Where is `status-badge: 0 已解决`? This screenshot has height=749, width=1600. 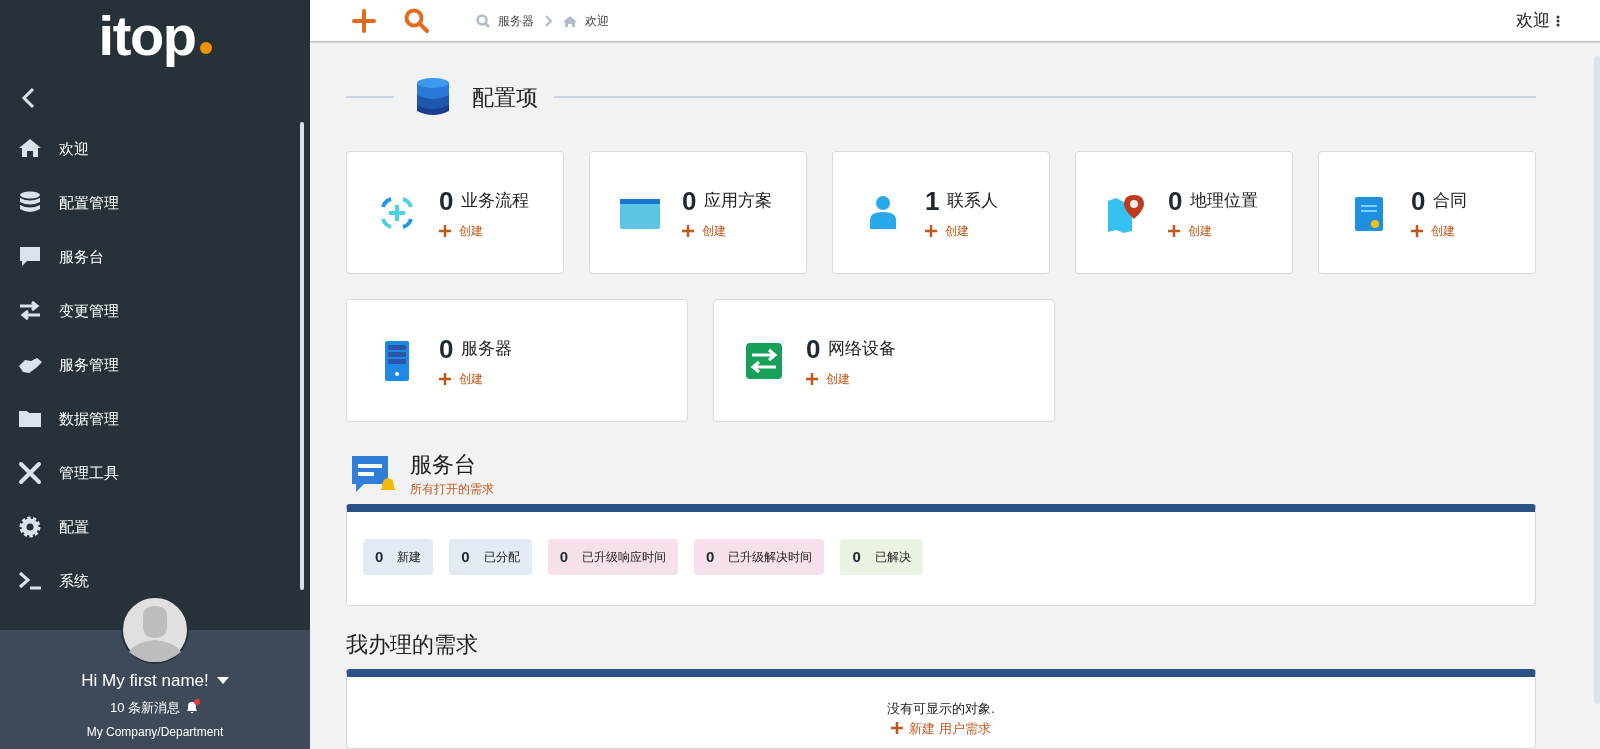
status-badge: 0 已解决 is located at coordinates (881, 557).